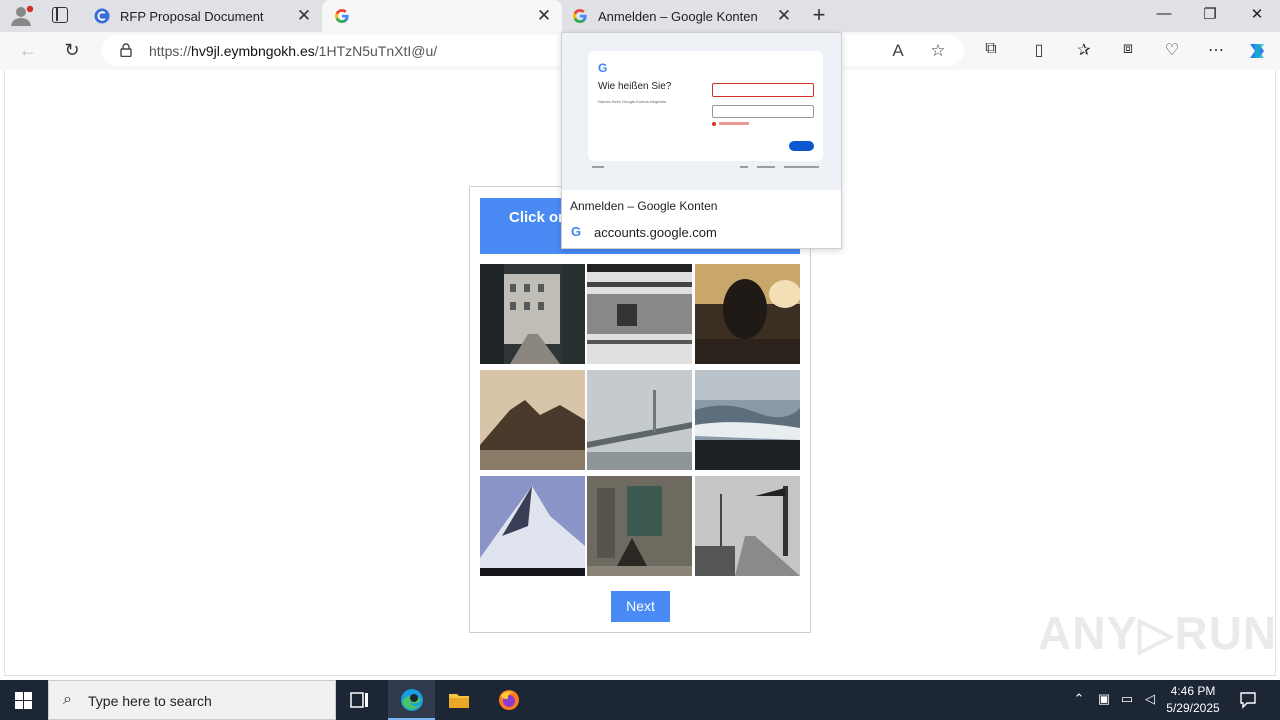  I want to click on favorites-icon: ✰, so click(1084, 50).